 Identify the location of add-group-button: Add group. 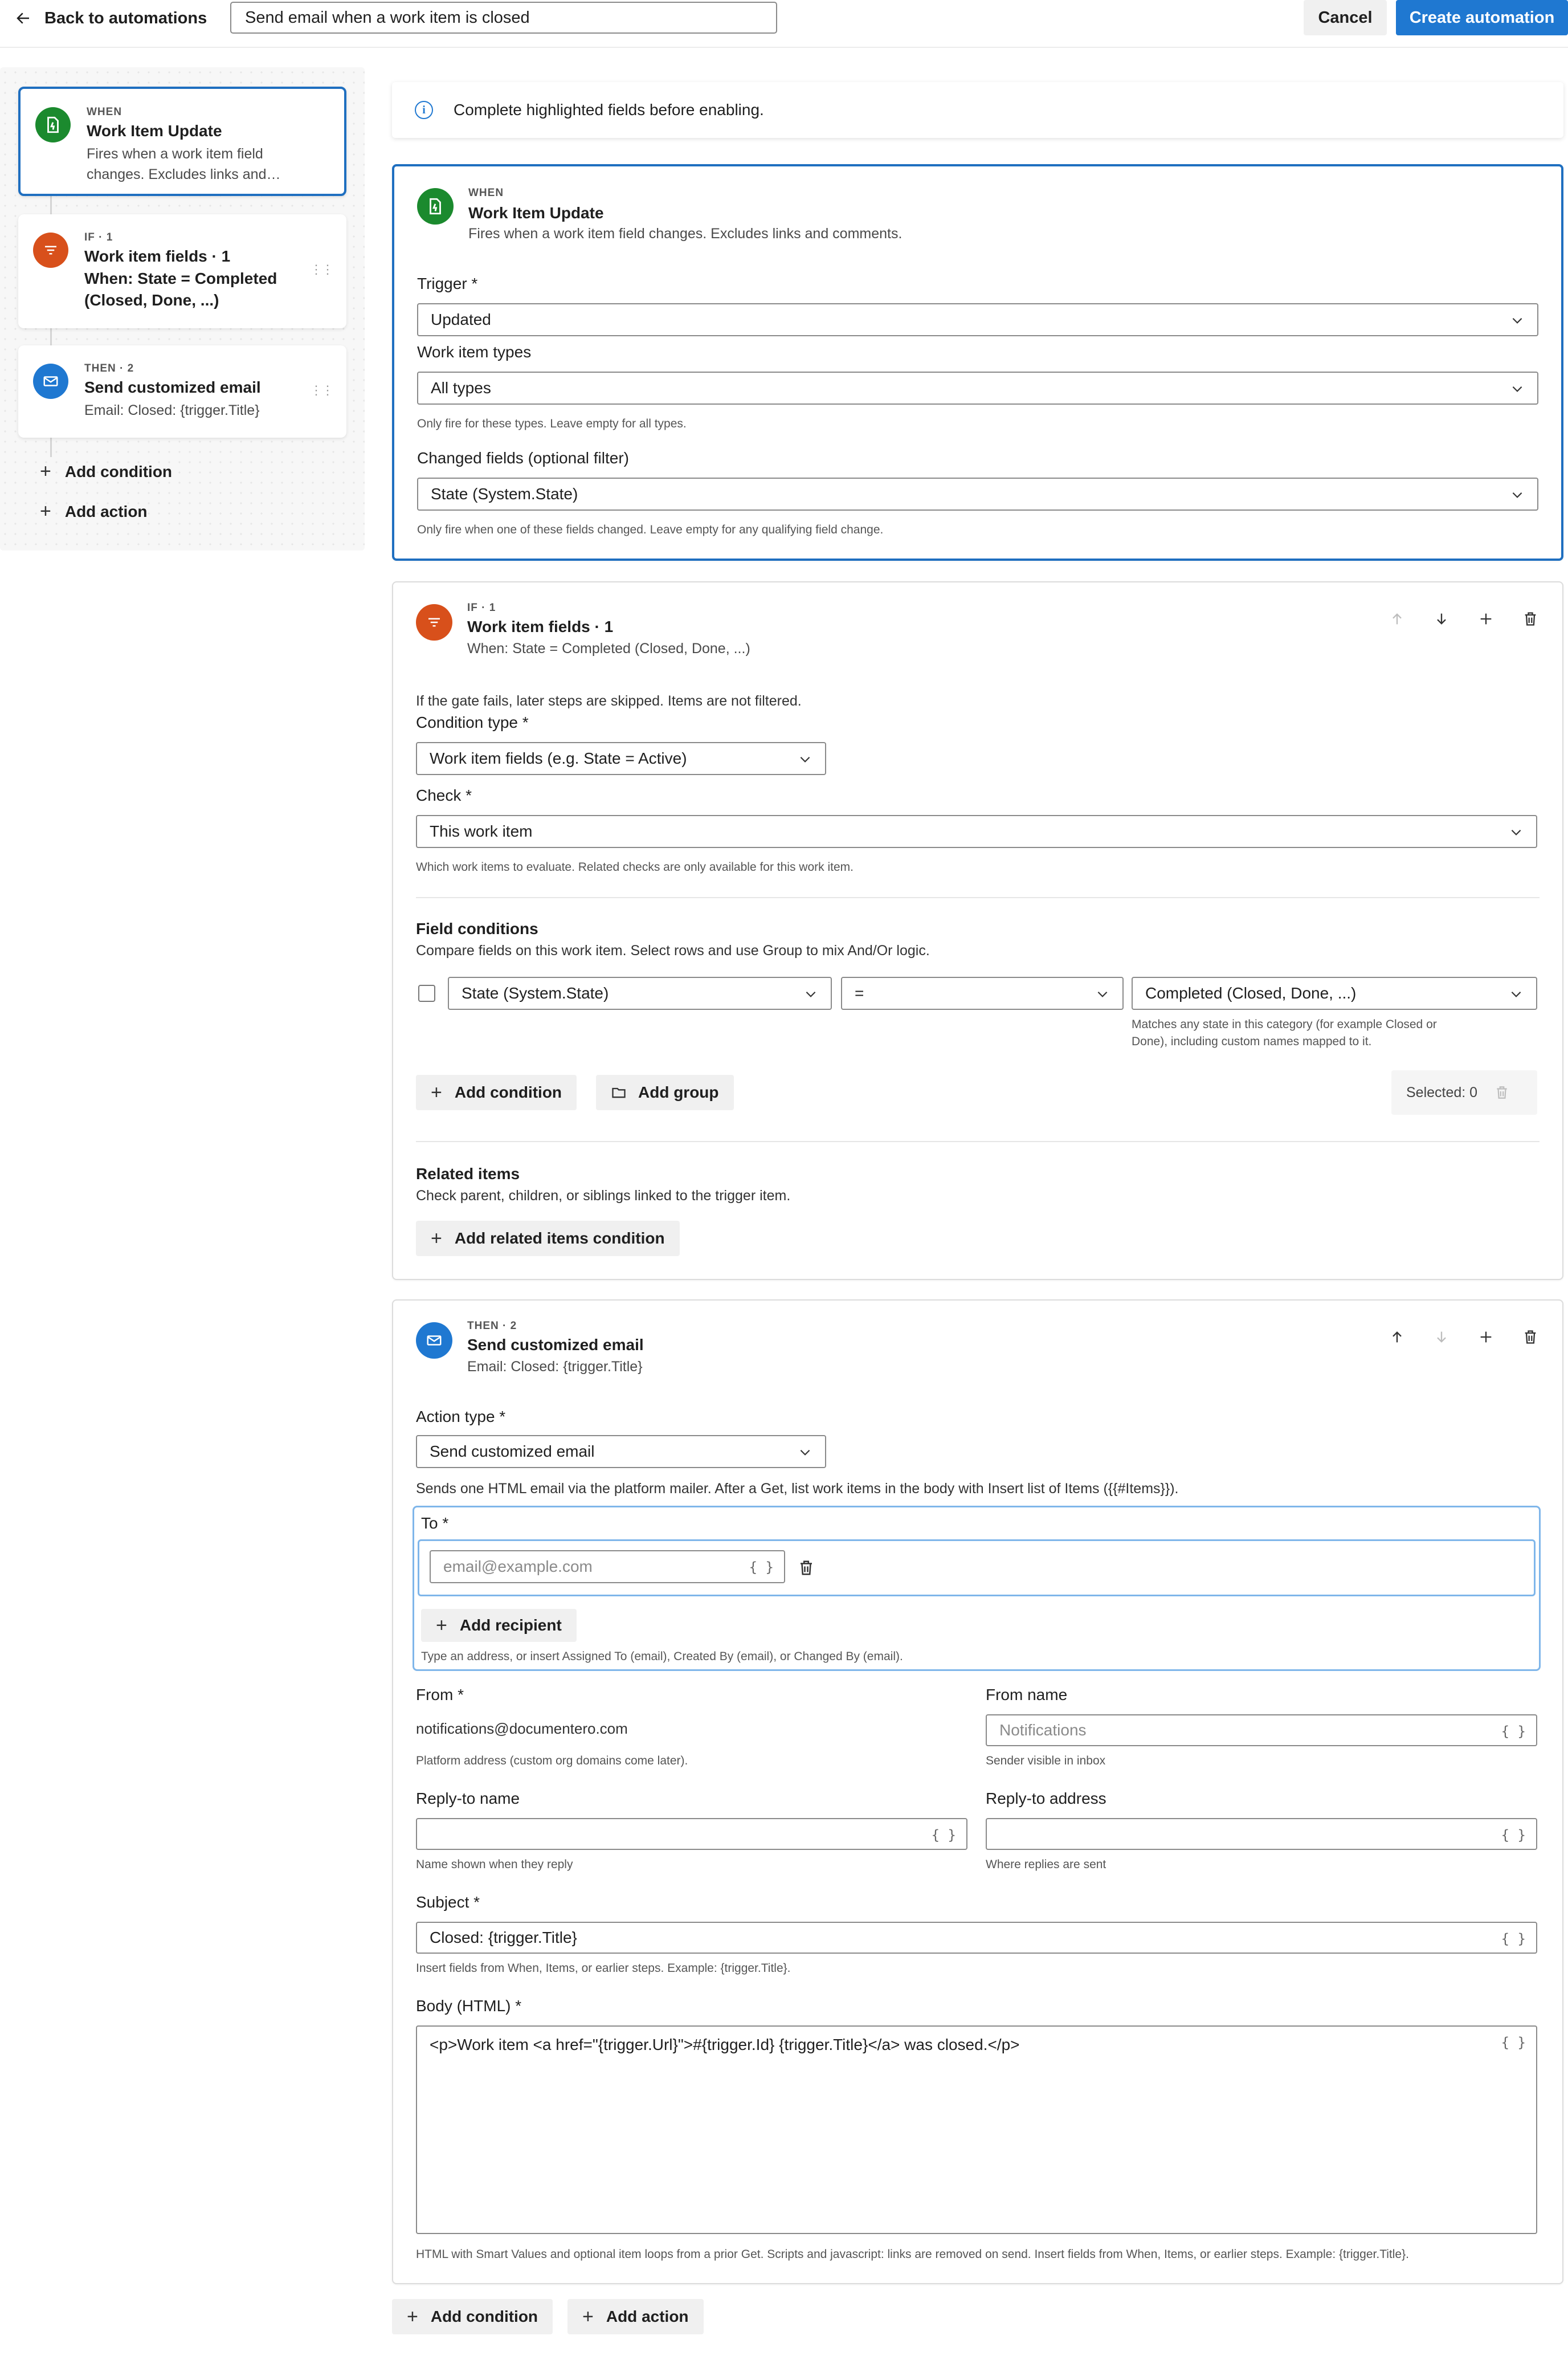
(665, 1092).